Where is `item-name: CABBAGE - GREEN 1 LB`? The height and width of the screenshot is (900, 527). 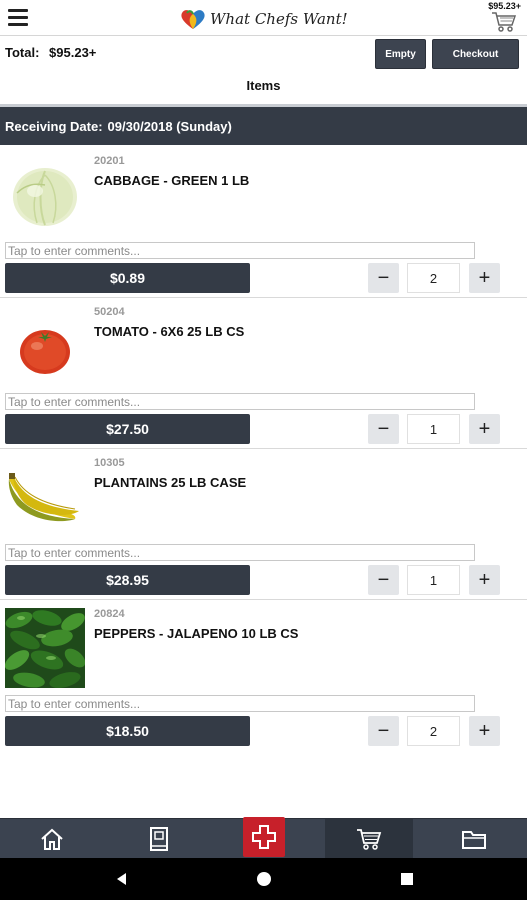 item-name: CABBAGE - GREEN 1 LB is located at coordinates (172, 180).